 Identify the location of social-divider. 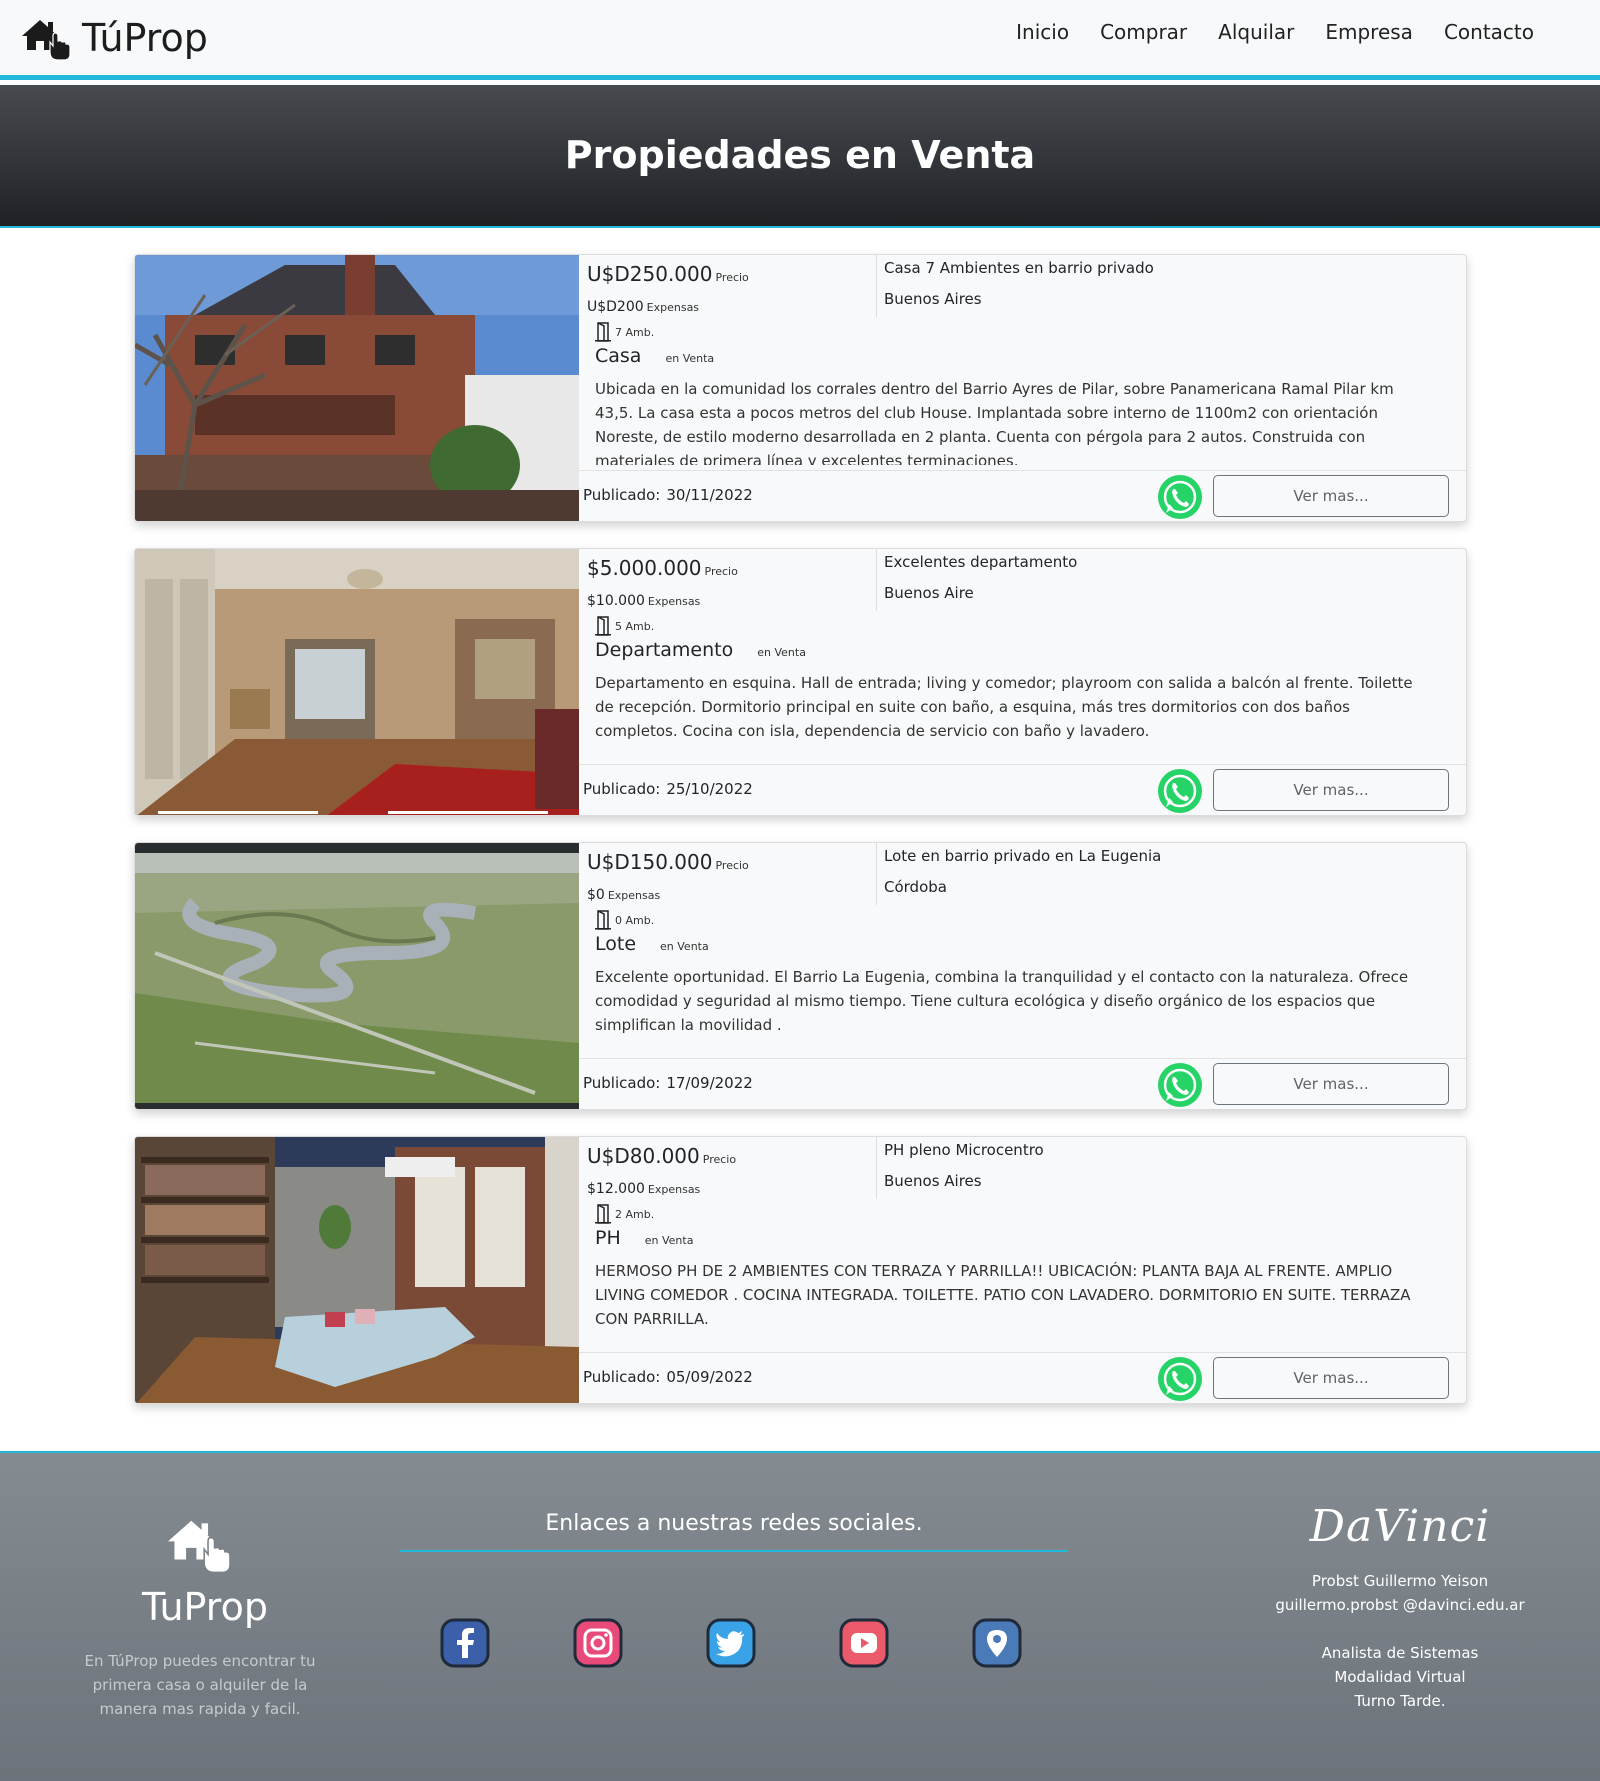
(734, 1551).